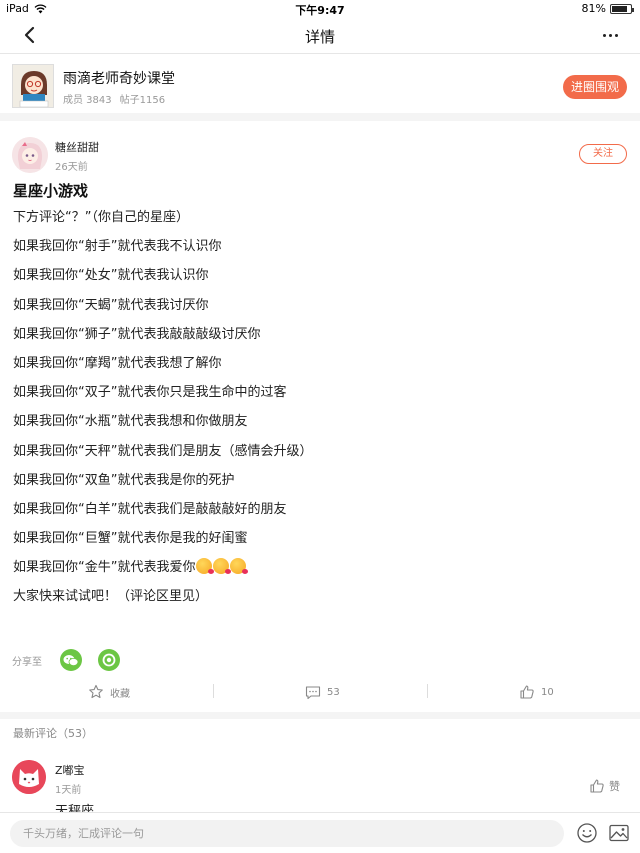 This screenshot has height=853, width=640. Describe the element at coordinates (96, 692) in the screenshot. I see `star-icon` at that location.